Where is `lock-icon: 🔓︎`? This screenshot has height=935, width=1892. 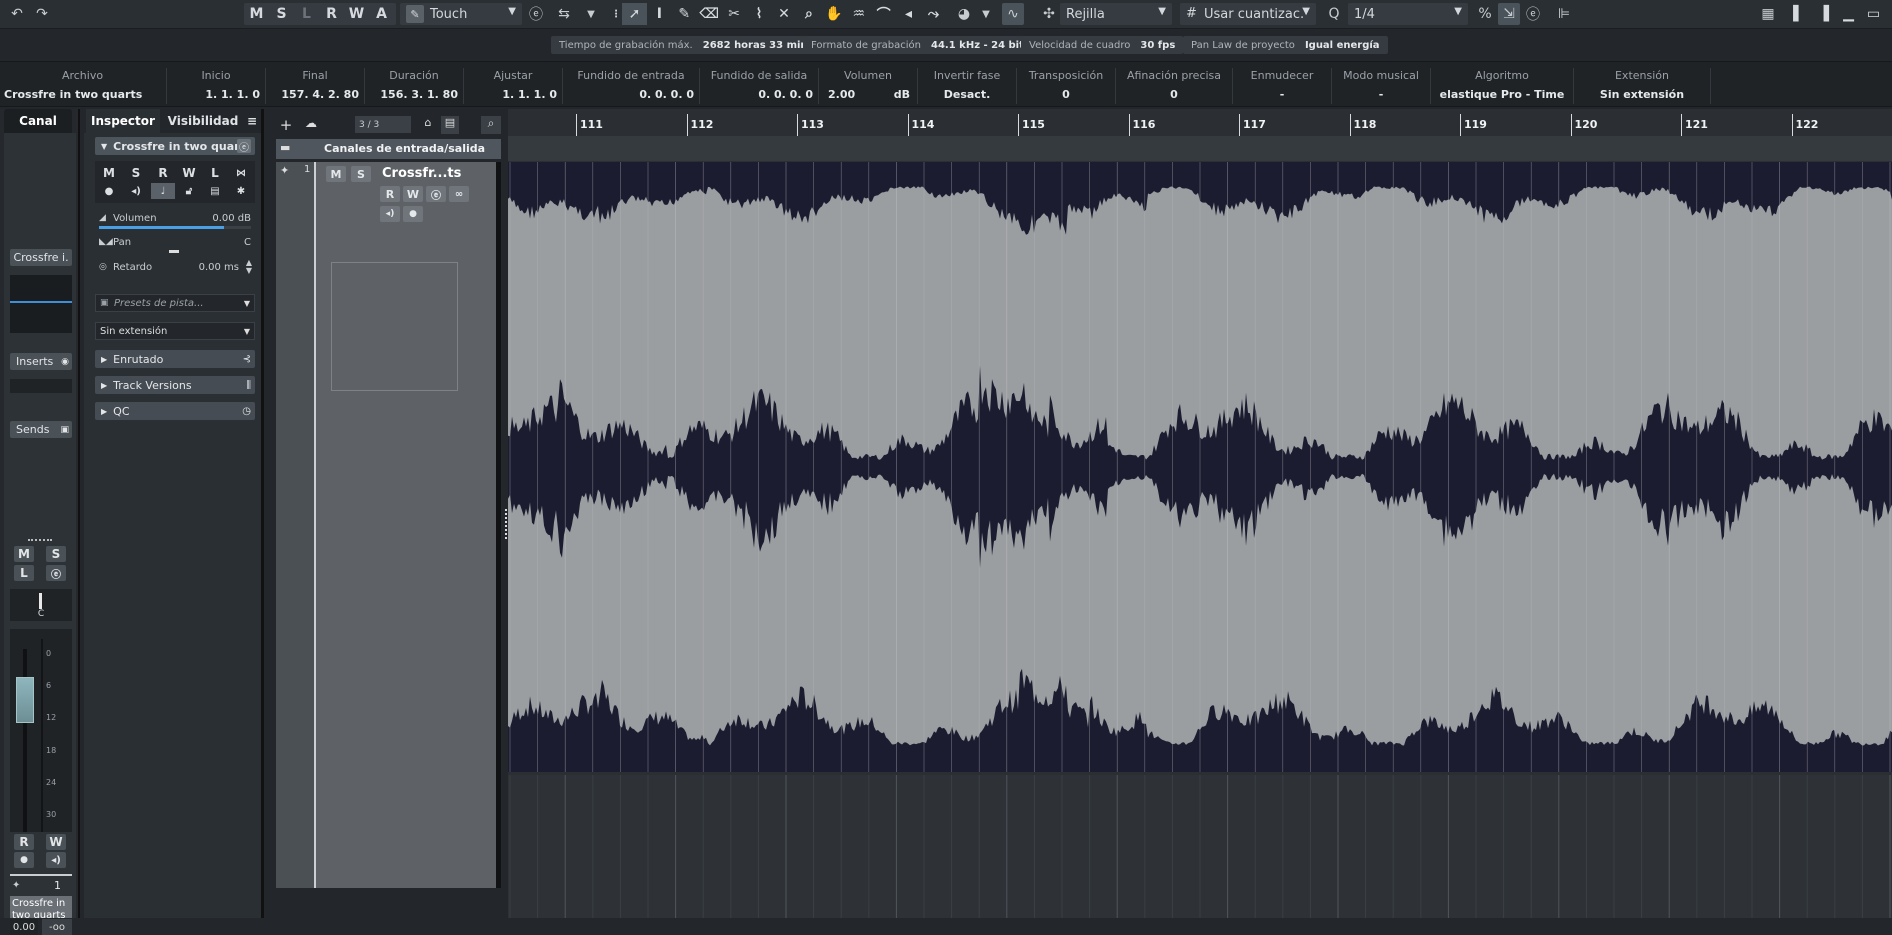
lock-icon: 🔓︎ is located at coordinates (189, 191).